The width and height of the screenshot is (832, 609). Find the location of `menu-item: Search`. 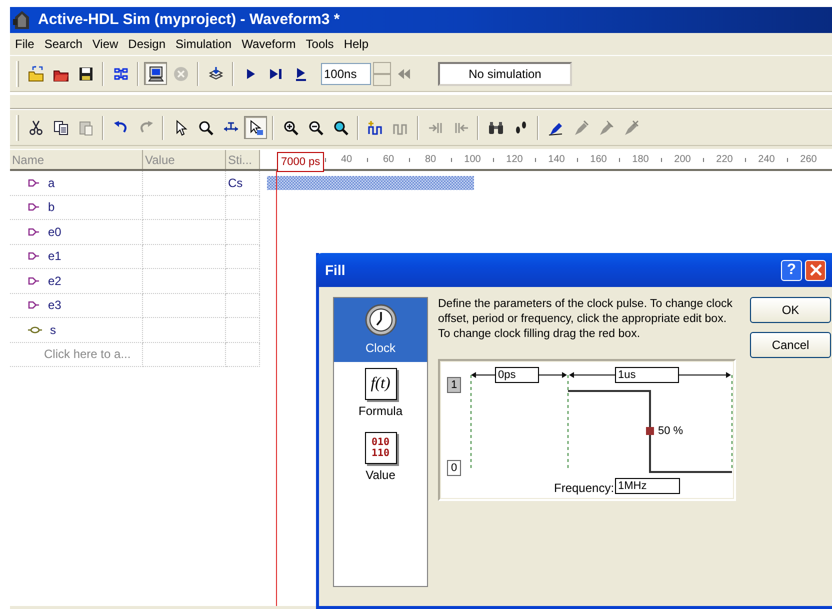

menu-item: Search is located at coordinates (63, 44).